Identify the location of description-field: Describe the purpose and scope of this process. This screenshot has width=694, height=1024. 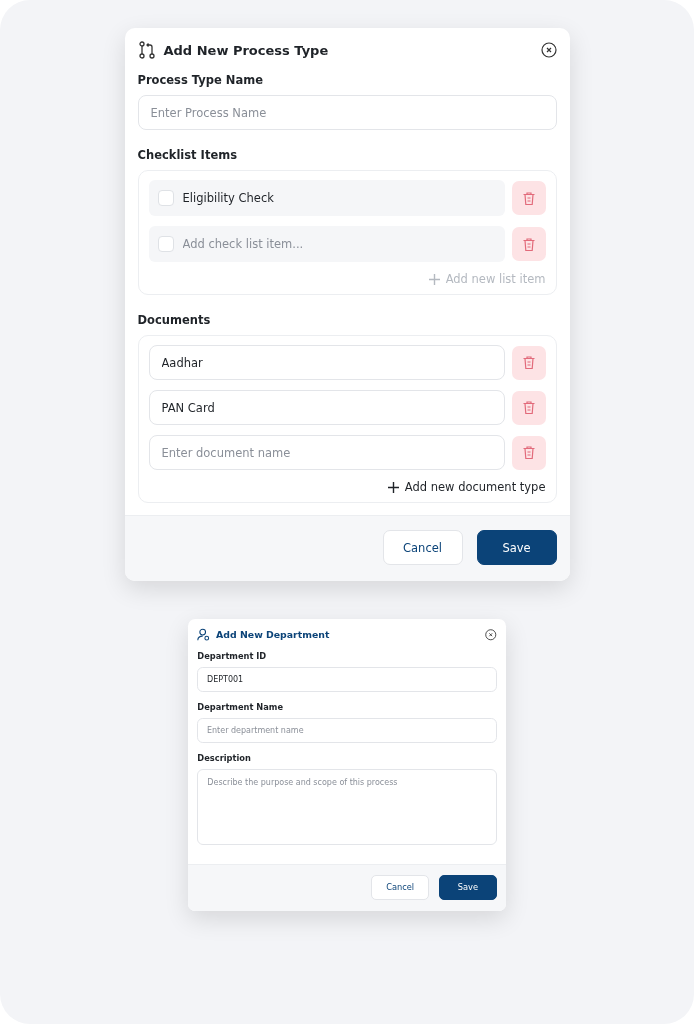
(347, 807).